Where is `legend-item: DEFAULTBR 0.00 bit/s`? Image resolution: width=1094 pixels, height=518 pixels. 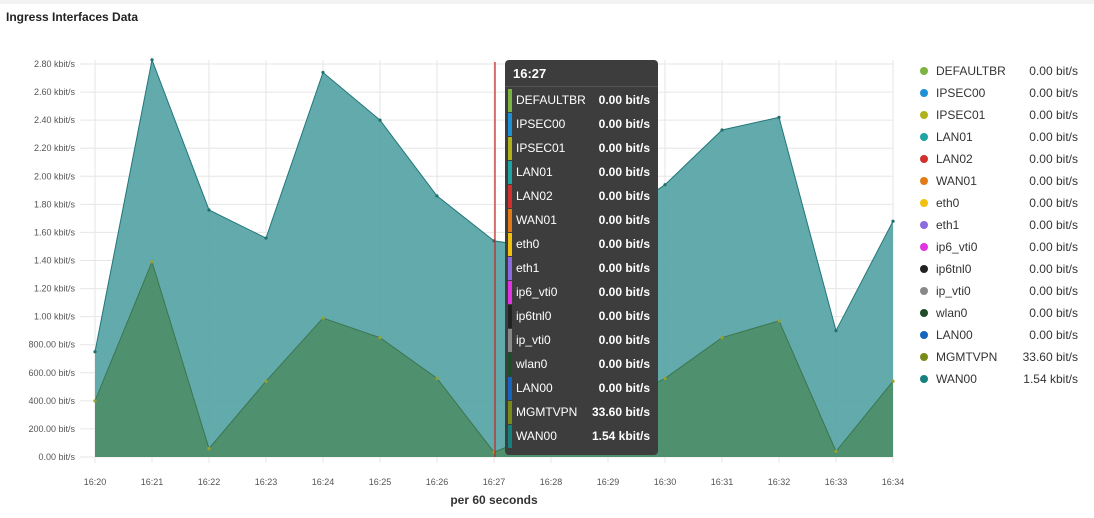 legend-item: DEFAULTBR 0.00 bit/s is located at coordinates (1001, 71).